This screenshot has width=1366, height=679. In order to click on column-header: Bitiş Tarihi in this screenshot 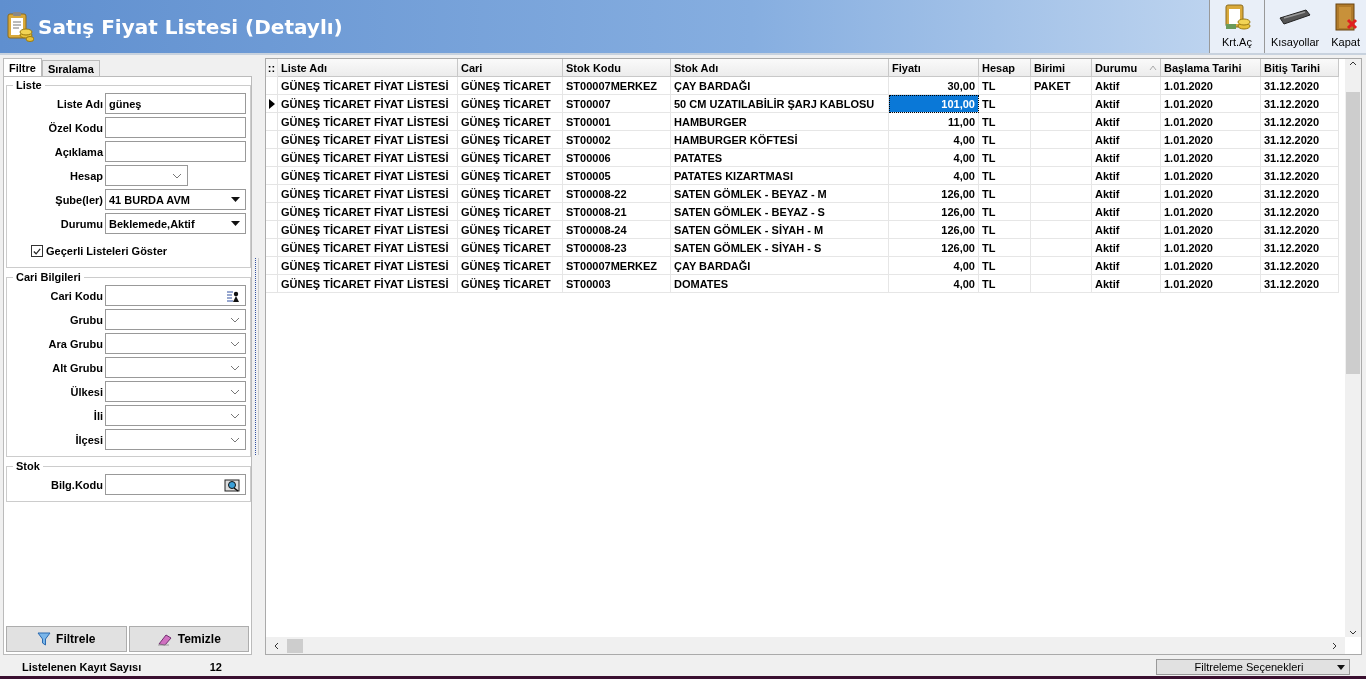, I will do `click(1300, 68)`.